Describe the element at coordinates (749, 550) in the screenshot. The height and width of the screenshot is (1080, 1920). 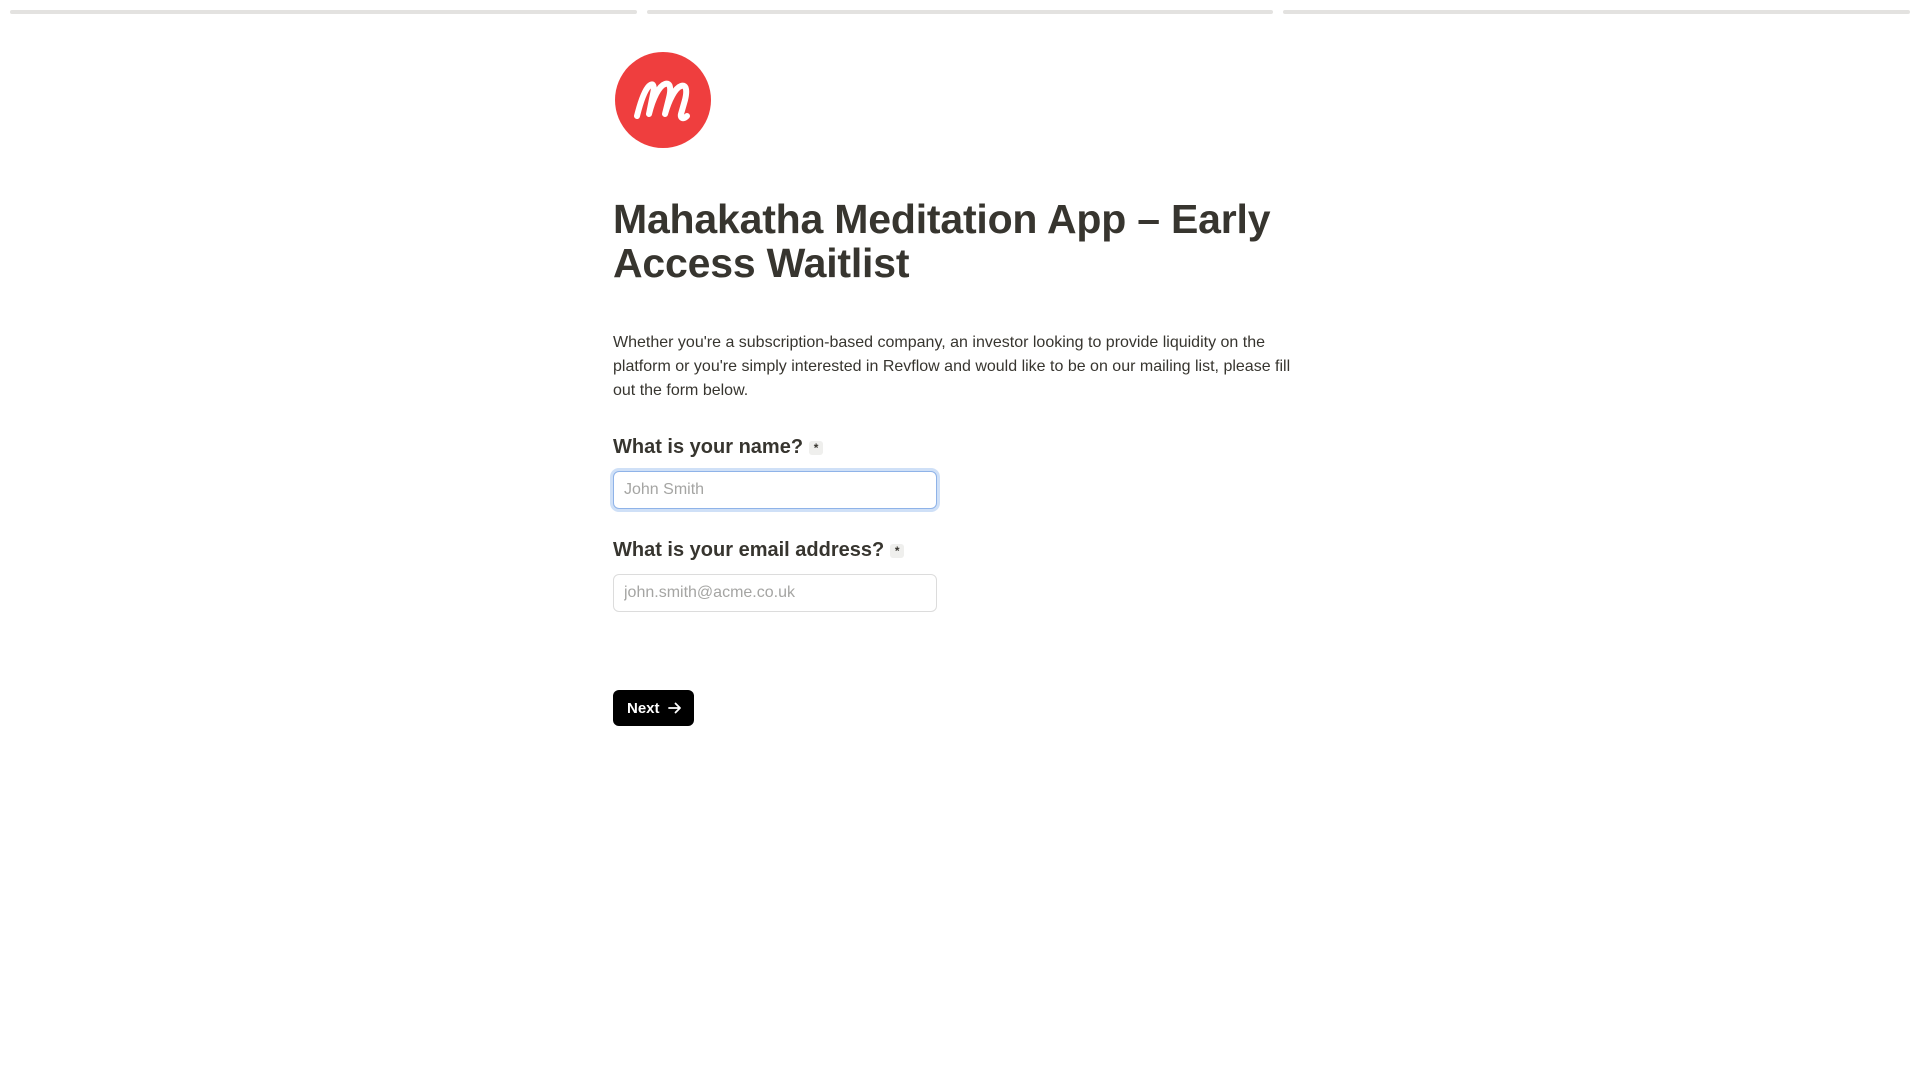
I see `email-question-label: What is your email address?` at that location.